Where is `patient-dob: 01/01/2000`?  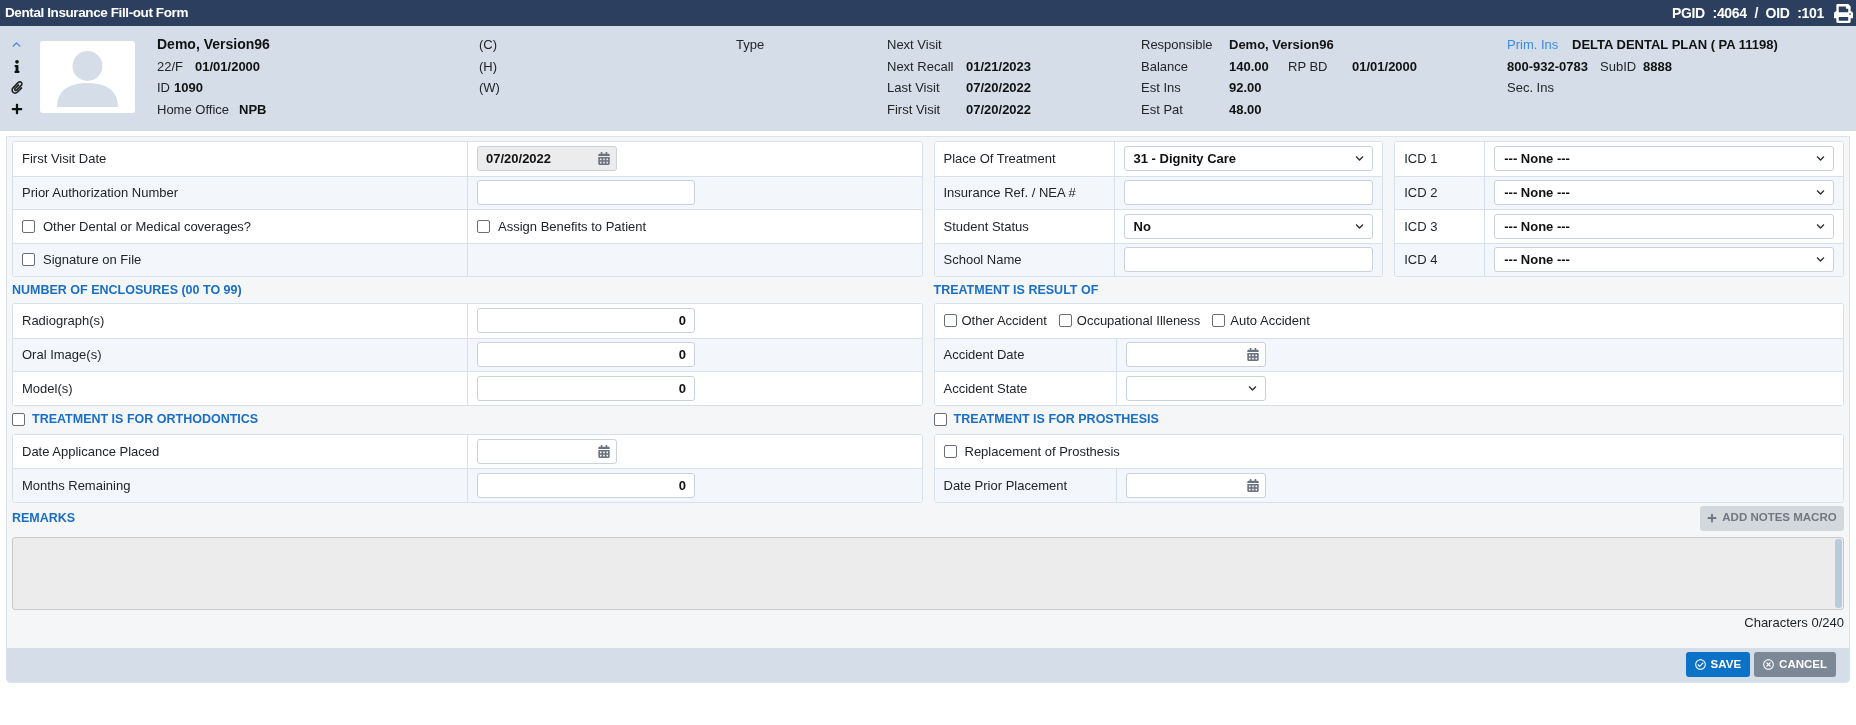
patient-dob: 01/01/2000 is located at coordinates (228, 66).